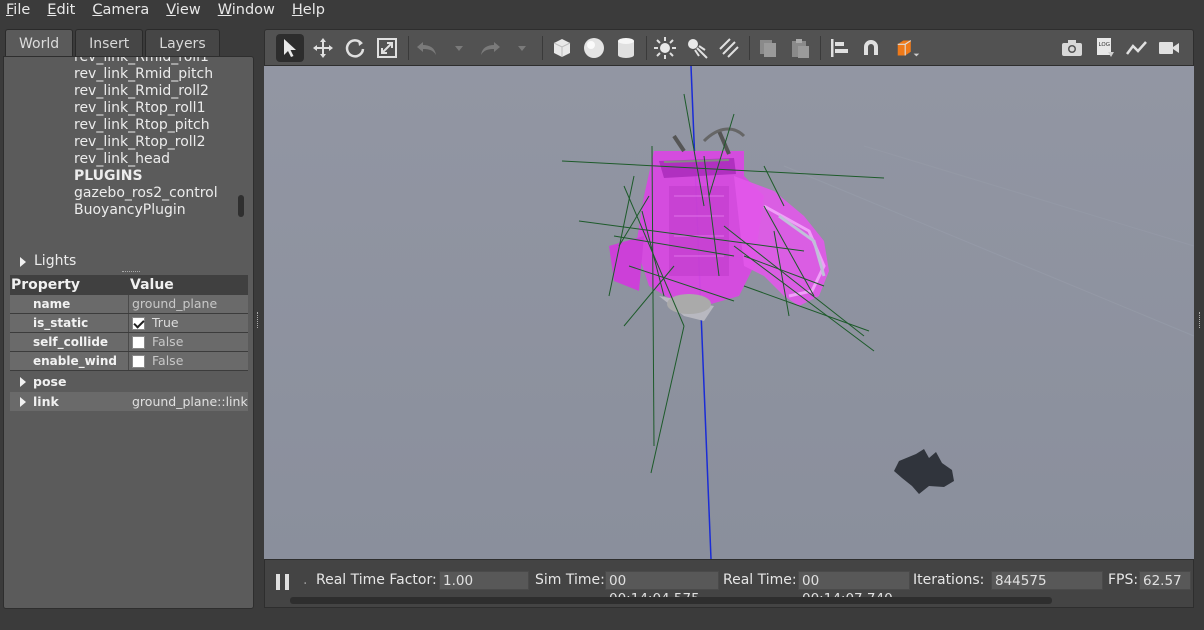 Image resolution: width=1204 pixels, height=630 pixels. What do you see at coordinates (146, 193) in the screenshot?
I see `tree-item: gazebo_ros2_control` at bounding box center [146, 193].